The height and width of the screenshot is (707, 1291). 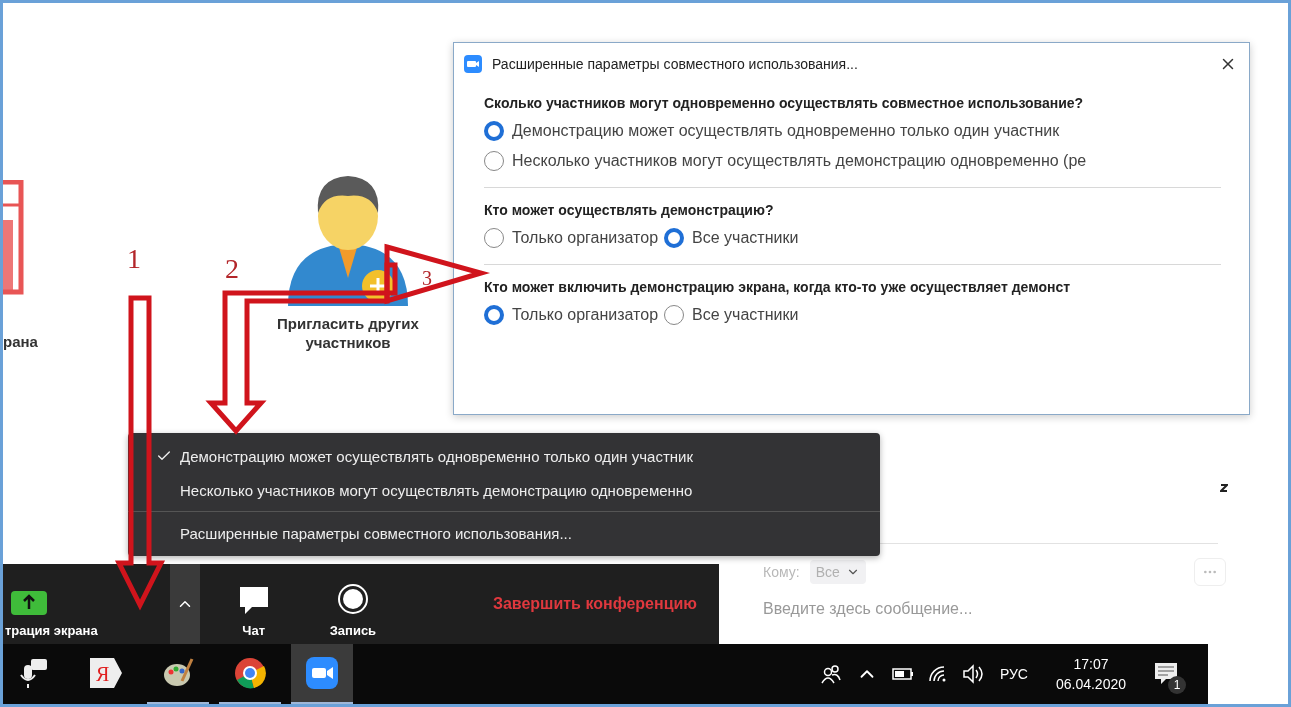 I want to click on chat-button: Чат, so click(x=253, y=604).